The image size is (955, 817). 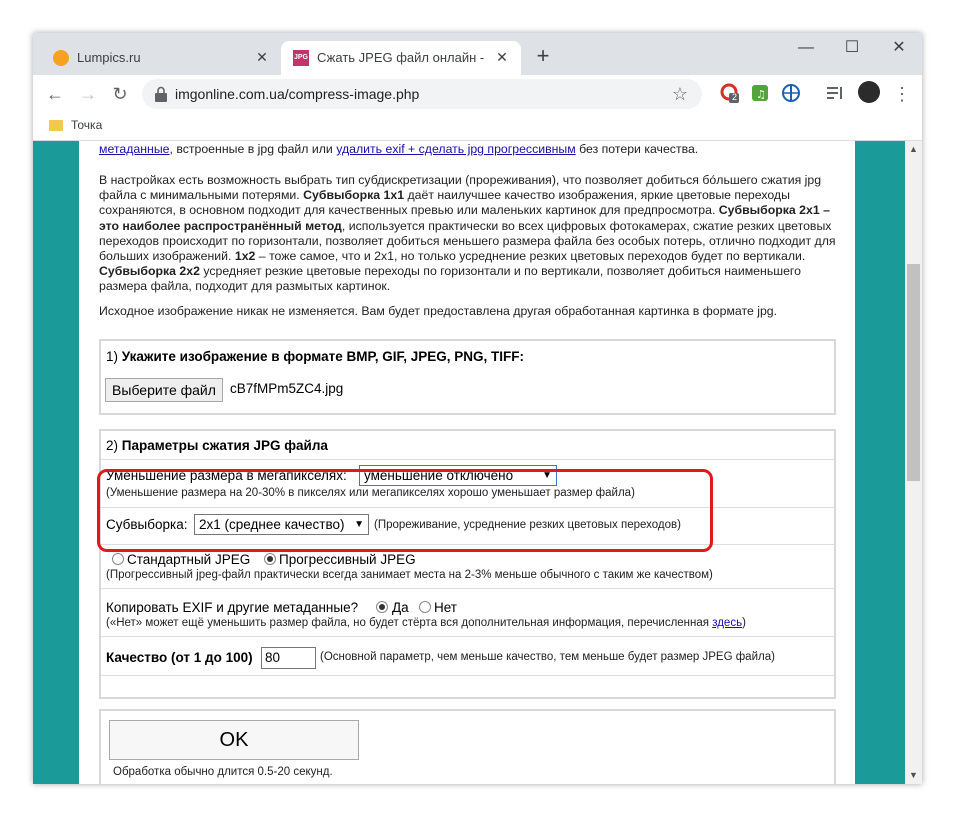 What do you see at coordinates (253, 149) in the screenshot?
I see `text-span: , встроенные в jpg файл или` at bounding box center [253, 149].